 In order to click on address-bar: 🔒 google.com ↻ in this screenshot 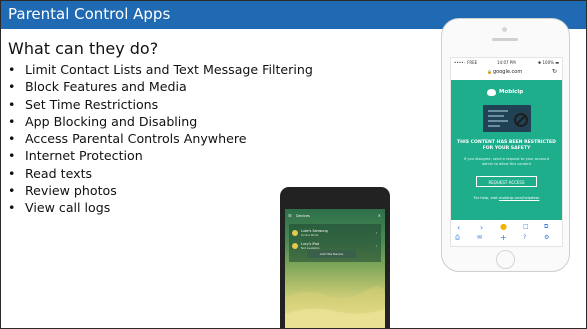, I will do `click(506, 72)`.